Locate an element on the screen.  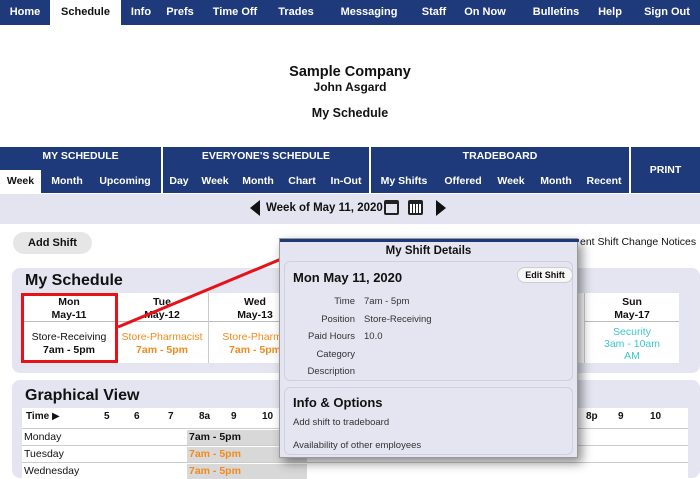
popup-title: My Shift Details is located at coordinates (428, 251).